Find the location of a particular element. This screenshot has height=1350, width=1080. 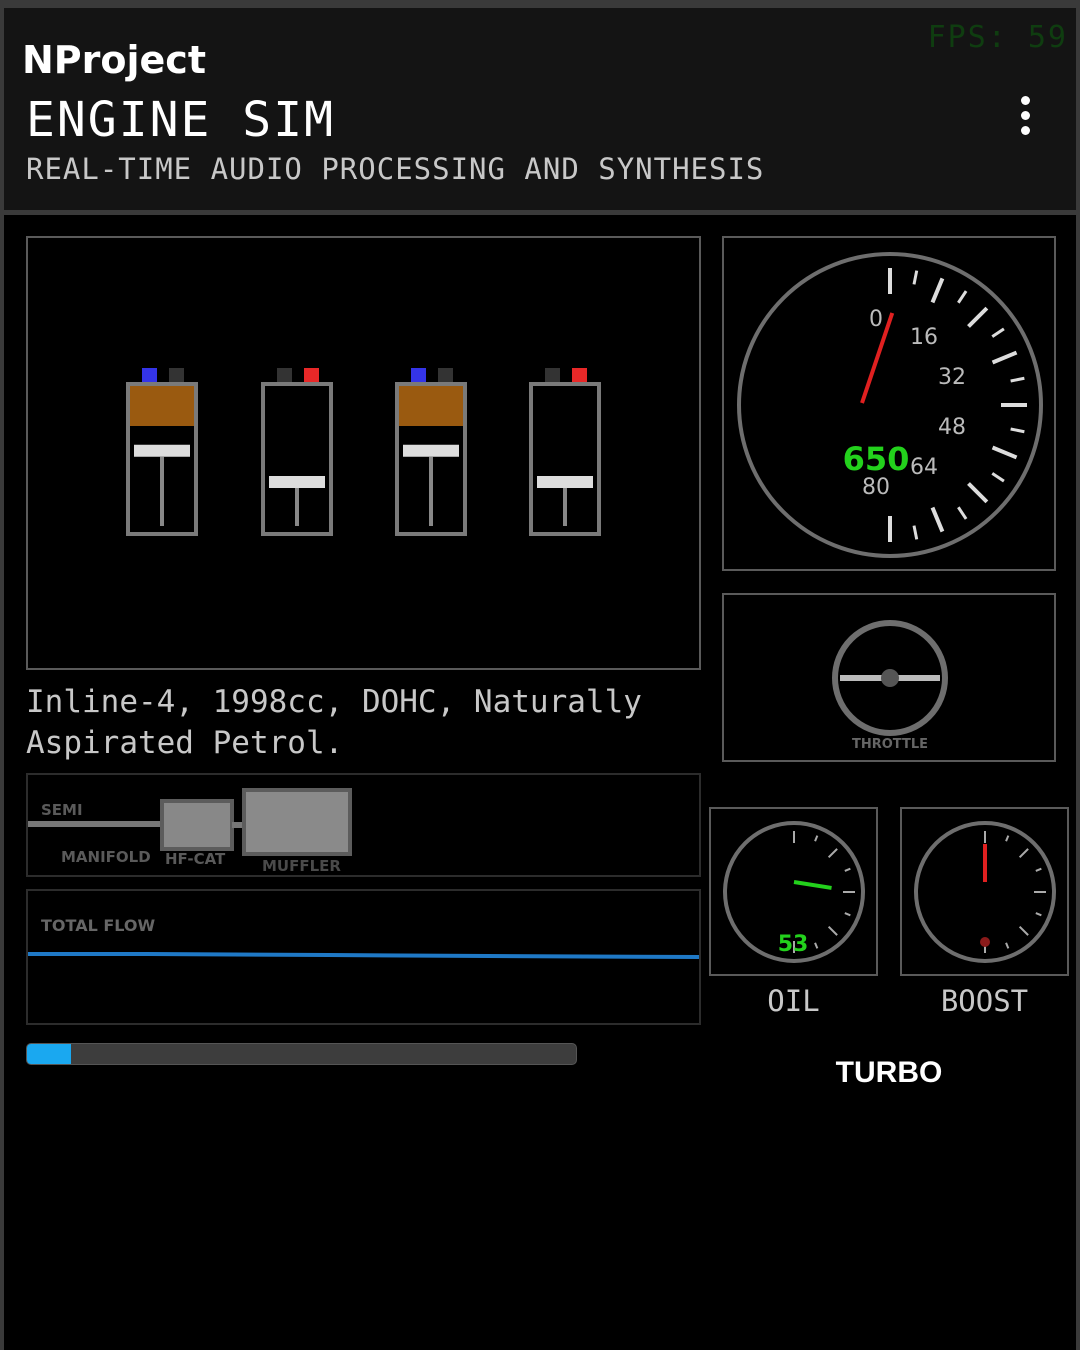

exhaust-system: SEMI MANIFOLD HF-CAT MUFFLER is located at coordinates (363, 825).